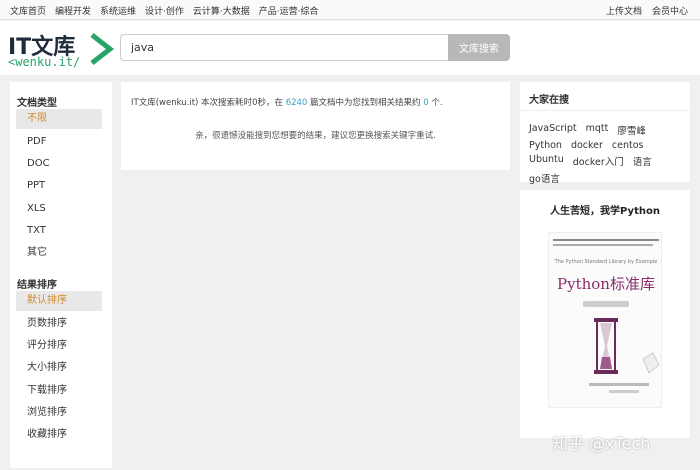  I want to click on doc-type-doc: DOC, so click(59, 164).